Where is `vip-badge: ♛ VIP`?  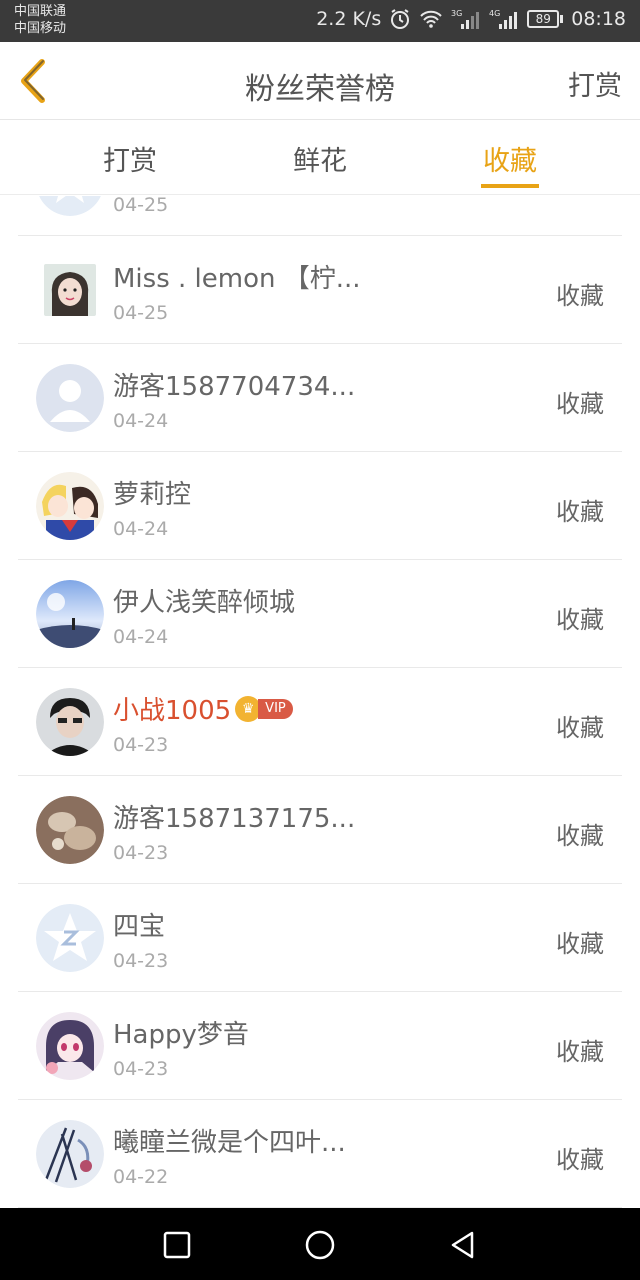
vip-badge: ♛ VIP is located at coordinates (264, 708).